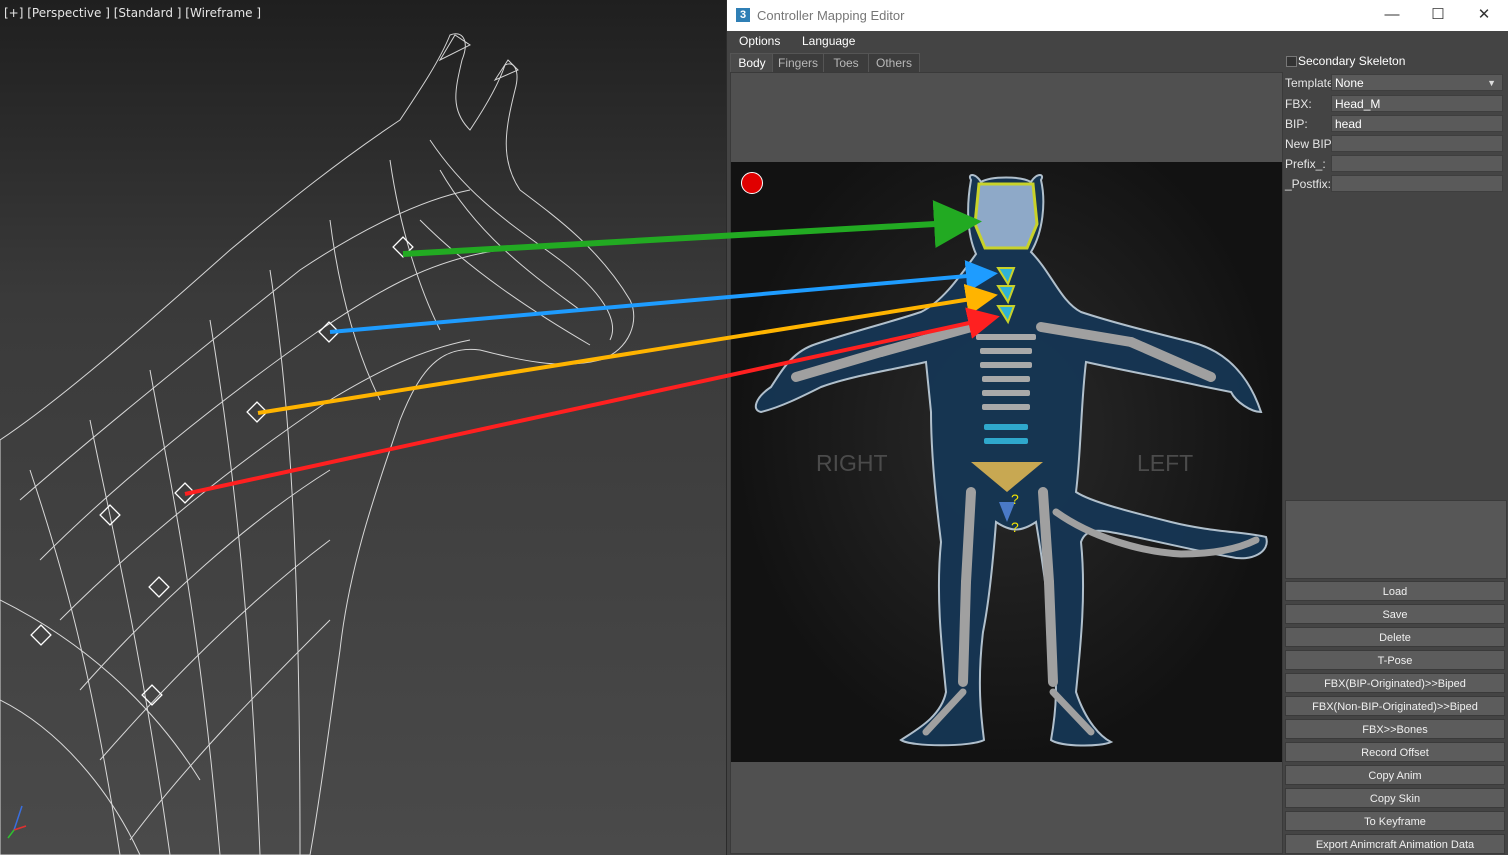  Describe the element at coordinates (1296, 124) in the screenshot. I see `bip-label: BIP:` at that location.